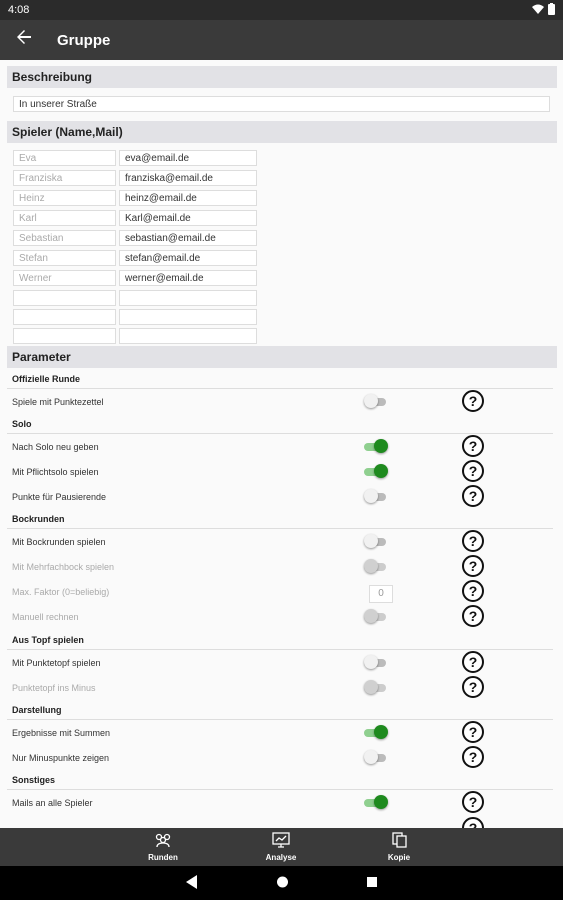  I want to click on toggle-mehrfachbock, so click(376, 567).